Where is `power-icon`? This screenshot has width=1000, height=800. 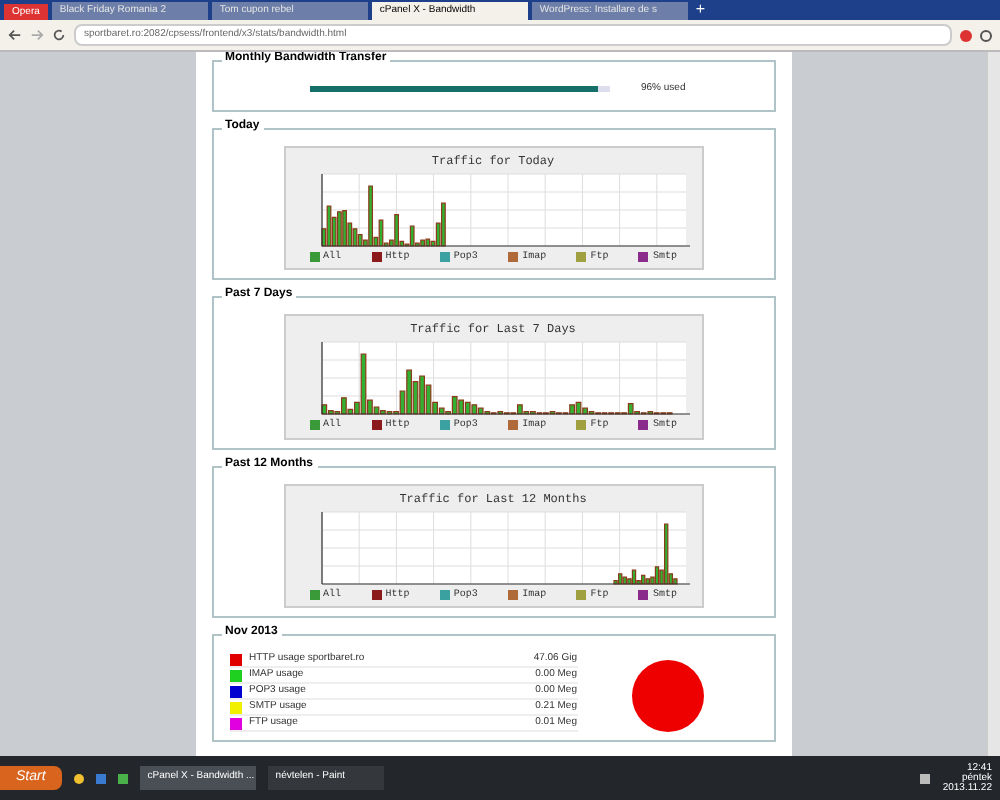
power-icon is located at coordinates (986, 35).